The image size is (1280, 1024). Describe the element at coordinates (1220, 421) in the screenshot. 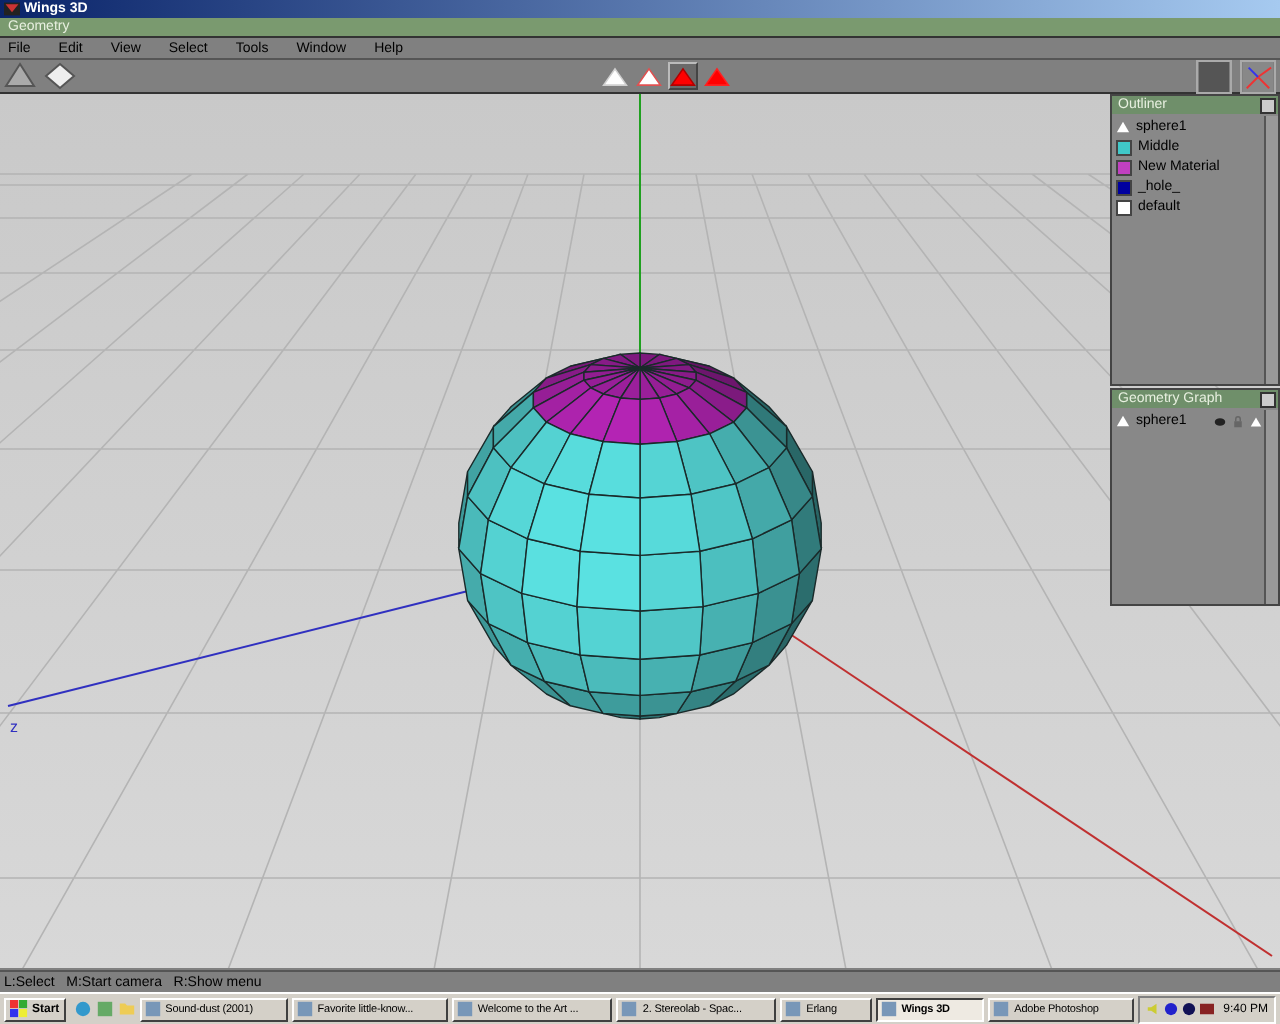

I see `eye-icon` at that location.